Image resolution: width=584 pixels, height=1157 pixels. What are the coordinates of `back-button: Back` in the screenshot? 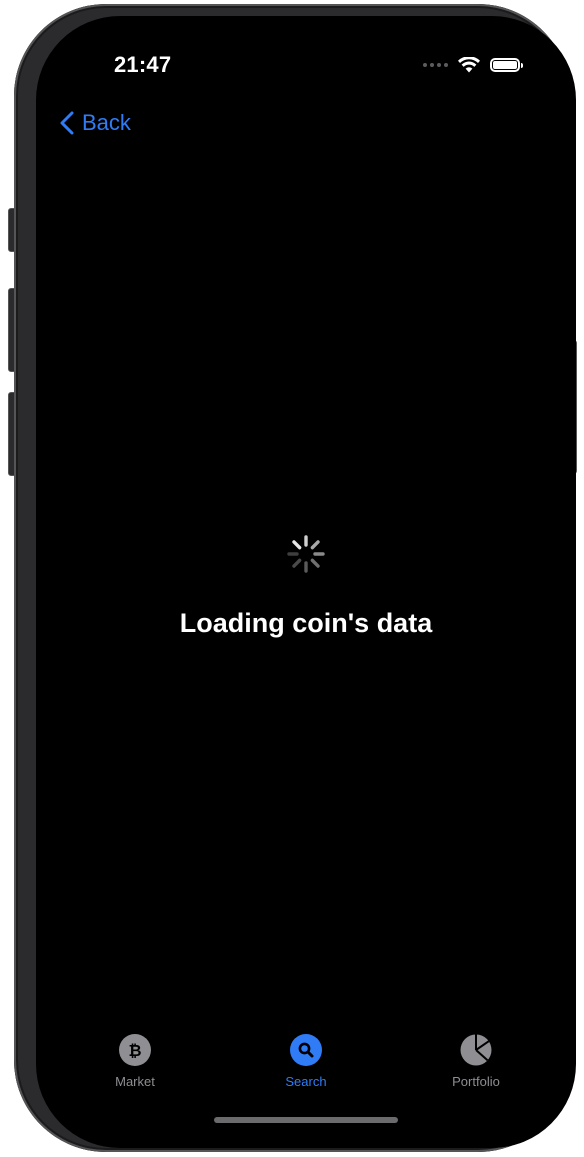 It's located at (95, 123).